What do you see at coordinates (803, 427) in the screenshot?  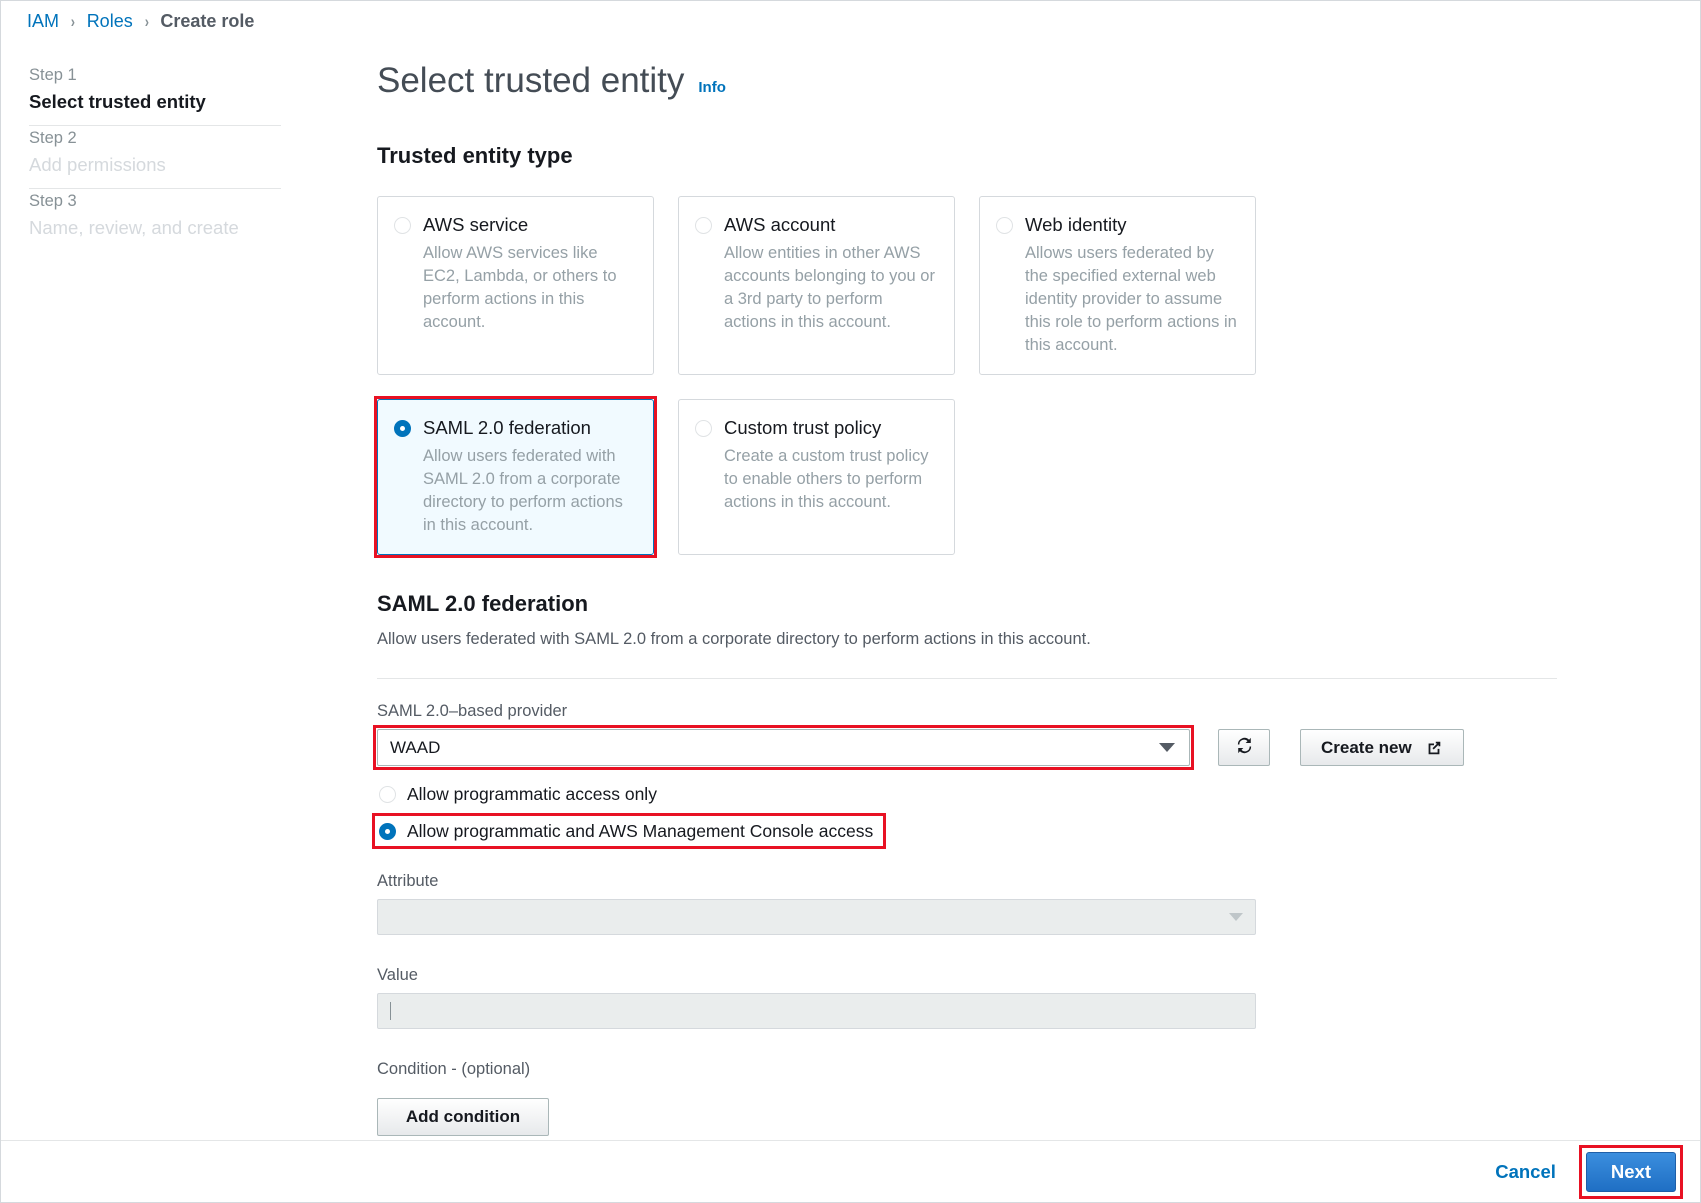 I see `option-label: Custom trust policy` at bounding box center [803, 427].